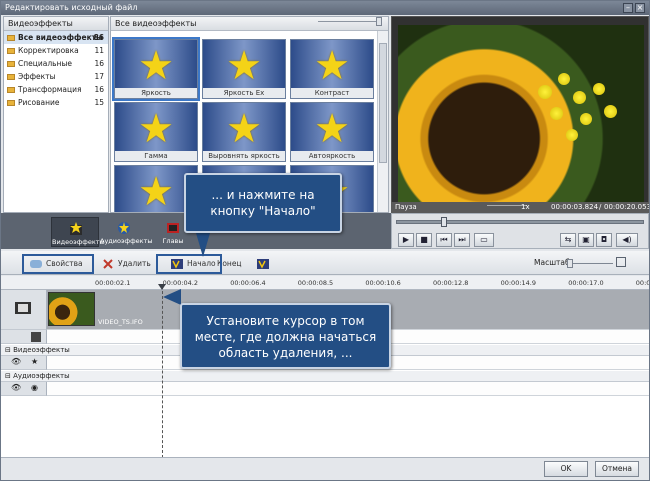 The height and width of the screenshot is (481, 650). I want to click on category-item: Эффекты 17, so click(56, 76).